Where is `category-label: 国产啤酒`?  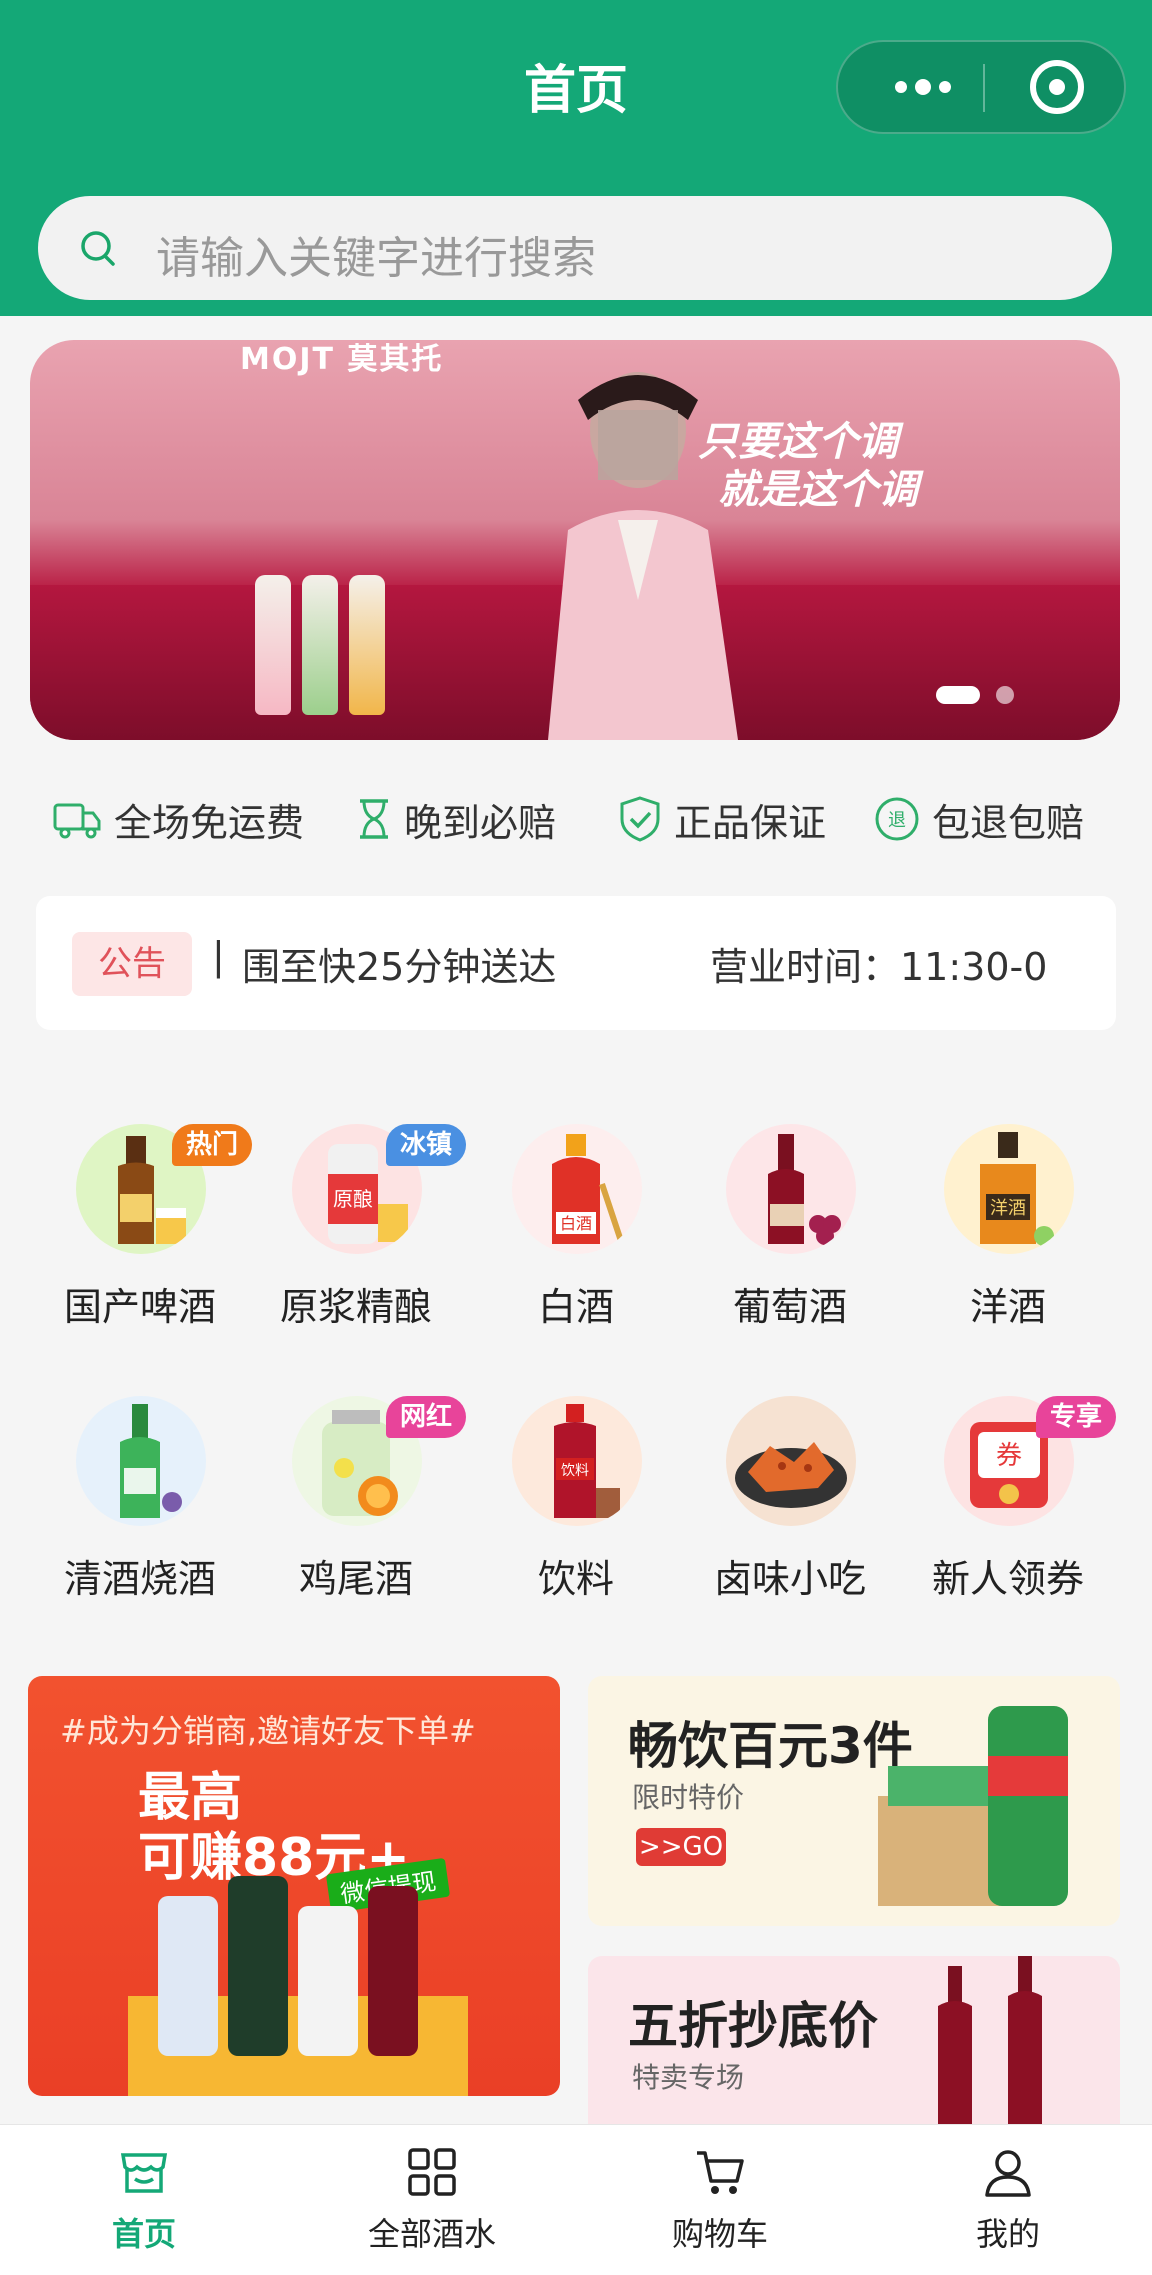 category-label: 国产啤酒 is located at coordinates (139, 1307).